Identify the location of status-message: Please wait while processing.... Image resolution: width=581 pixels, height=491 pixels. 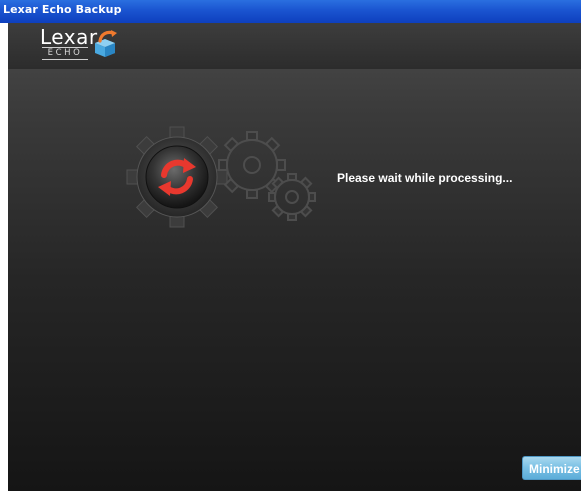
(425, 178).